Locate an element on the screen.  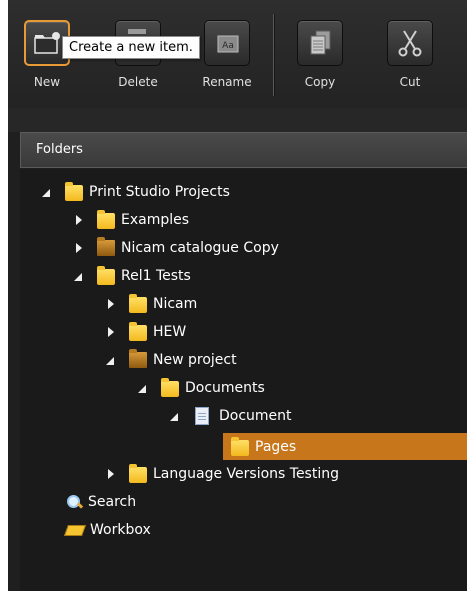
tree-item-examples: Examples is located at coordinates (131, 220).